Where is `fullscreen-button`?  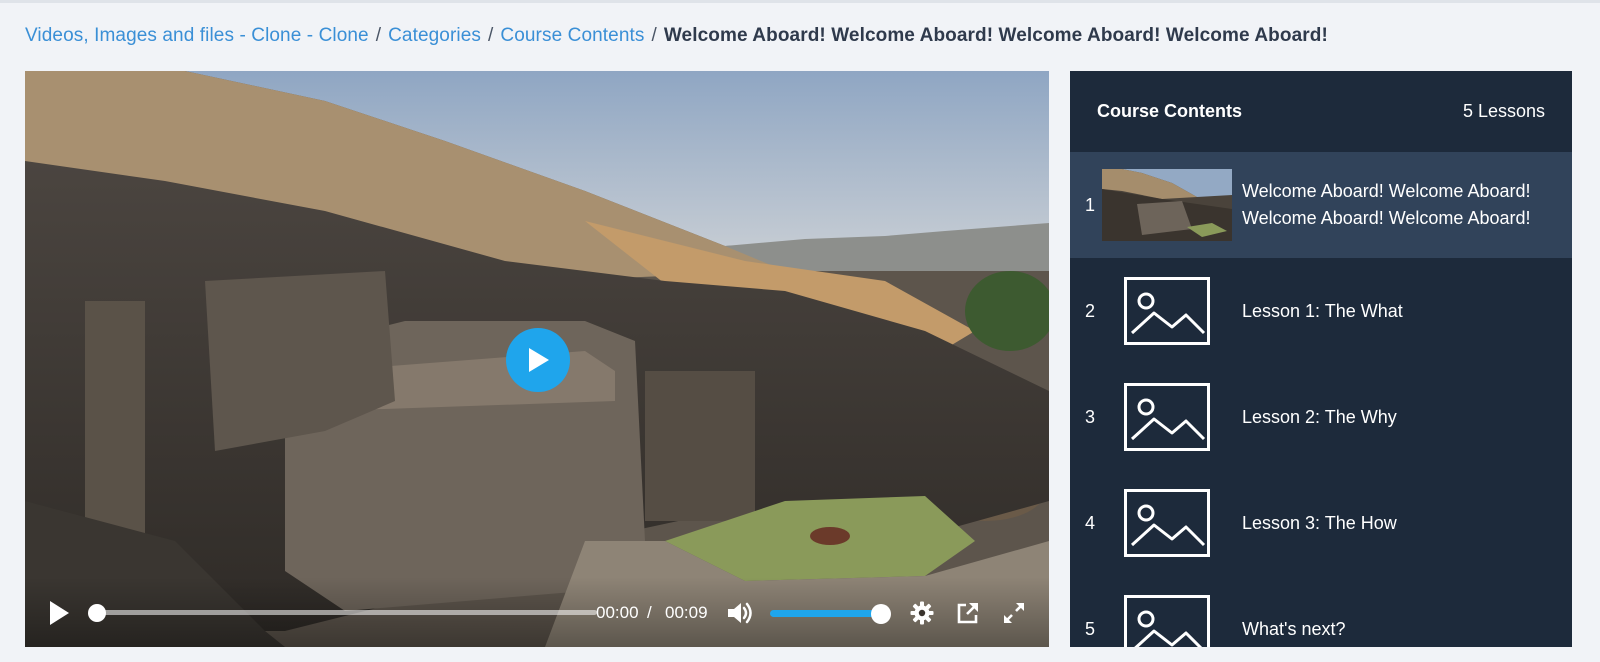
fullscreen-button is located at coordinates (1014, 613).